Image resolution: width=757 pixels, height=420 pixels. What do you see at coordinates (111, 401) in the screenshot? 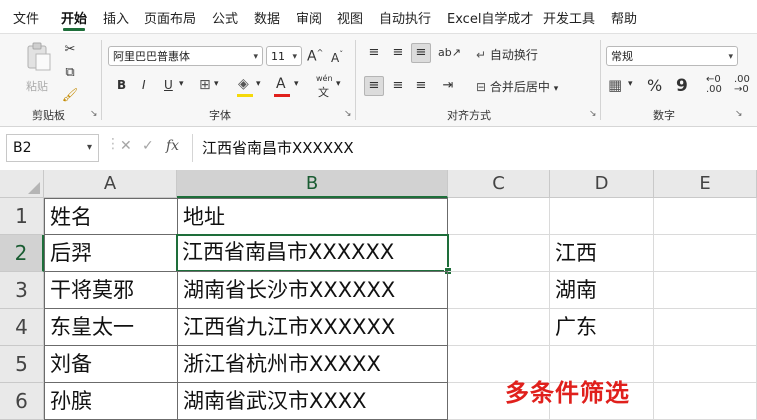
I see `cell-a6: 孙膑` at bounding box center [111, 401].